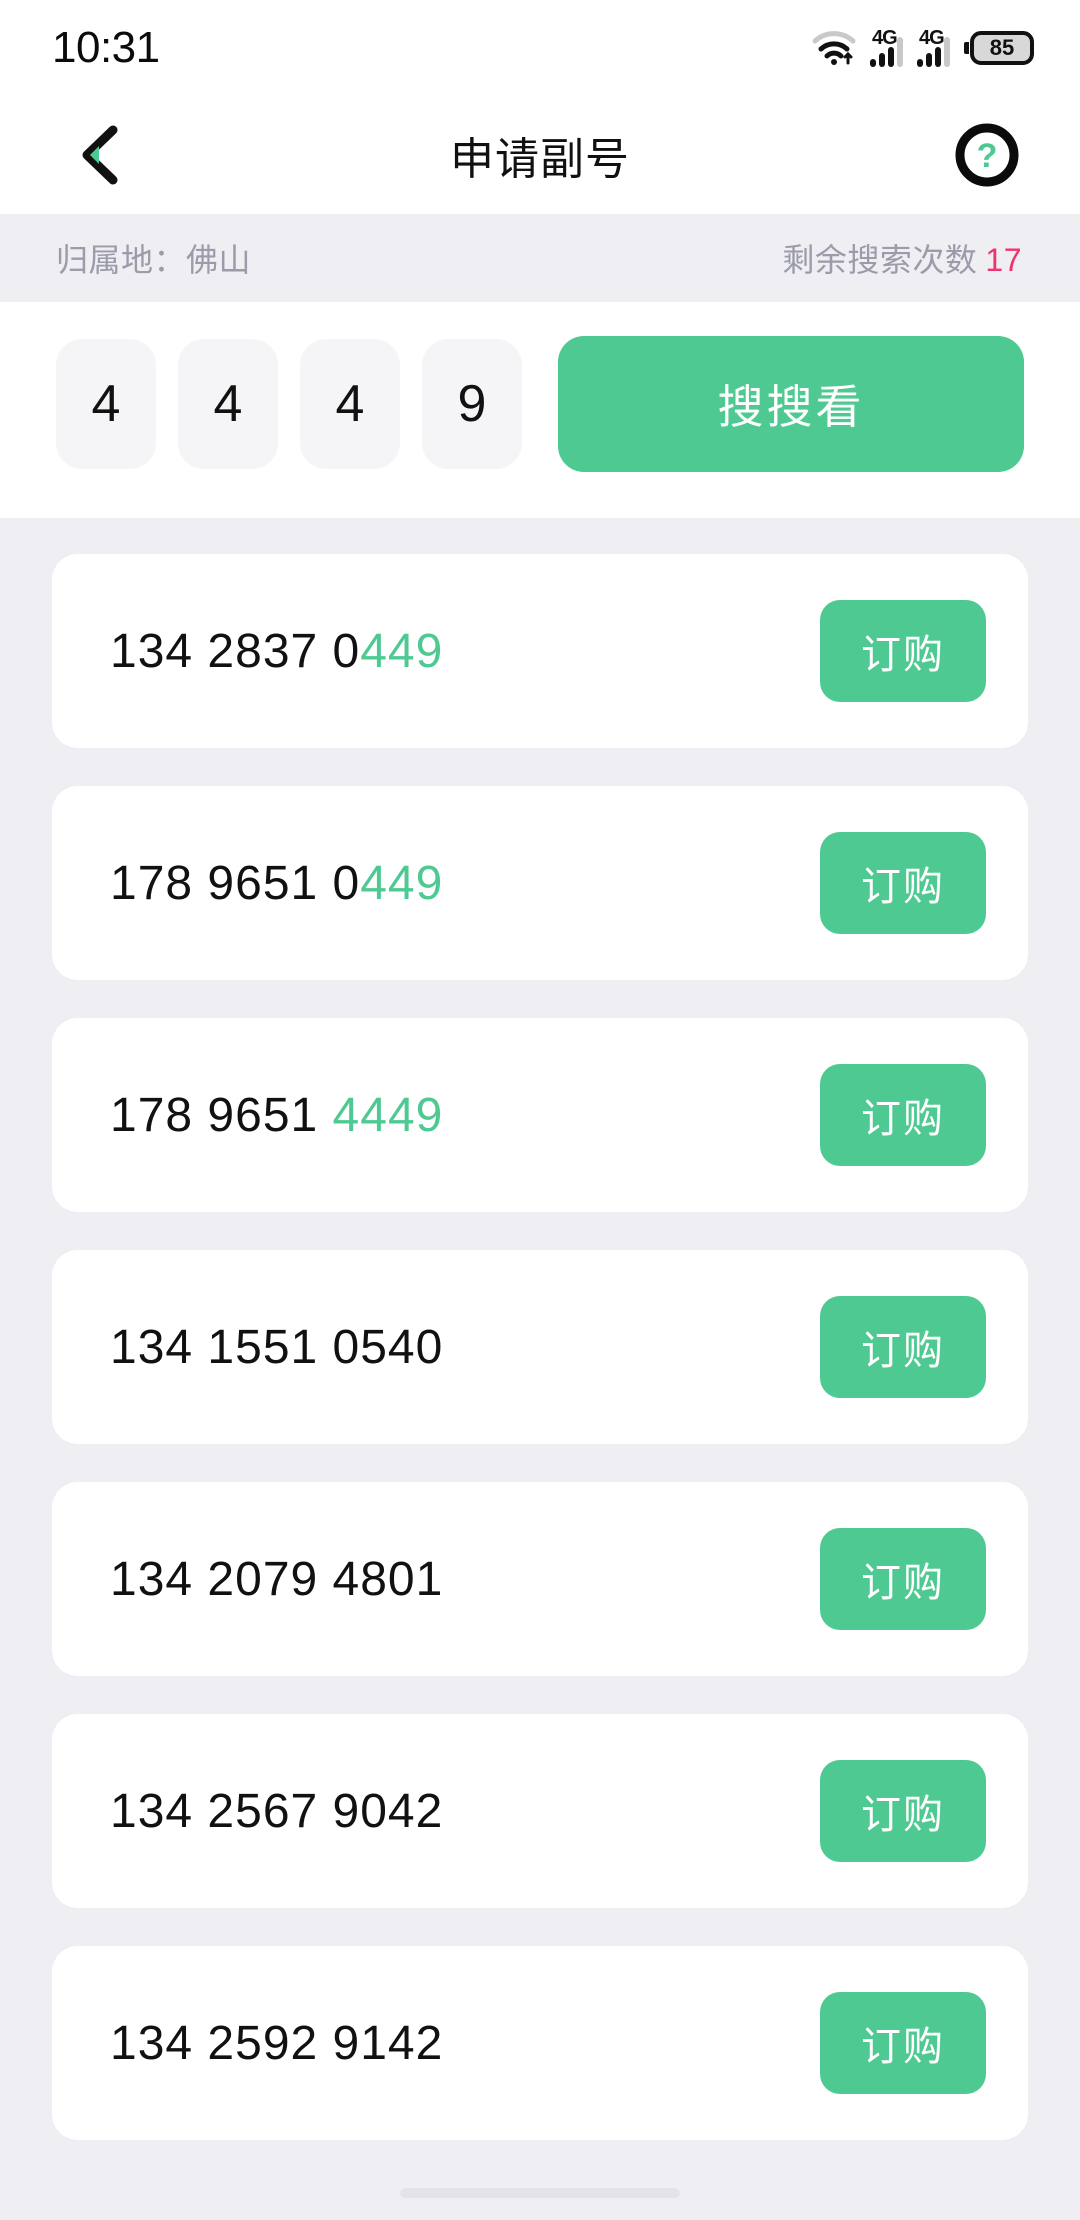 The width and height of the screenshot is (1080, 2220). I want to click on remaining-searches: 剩余搜索次数 17, so click(902, 258).